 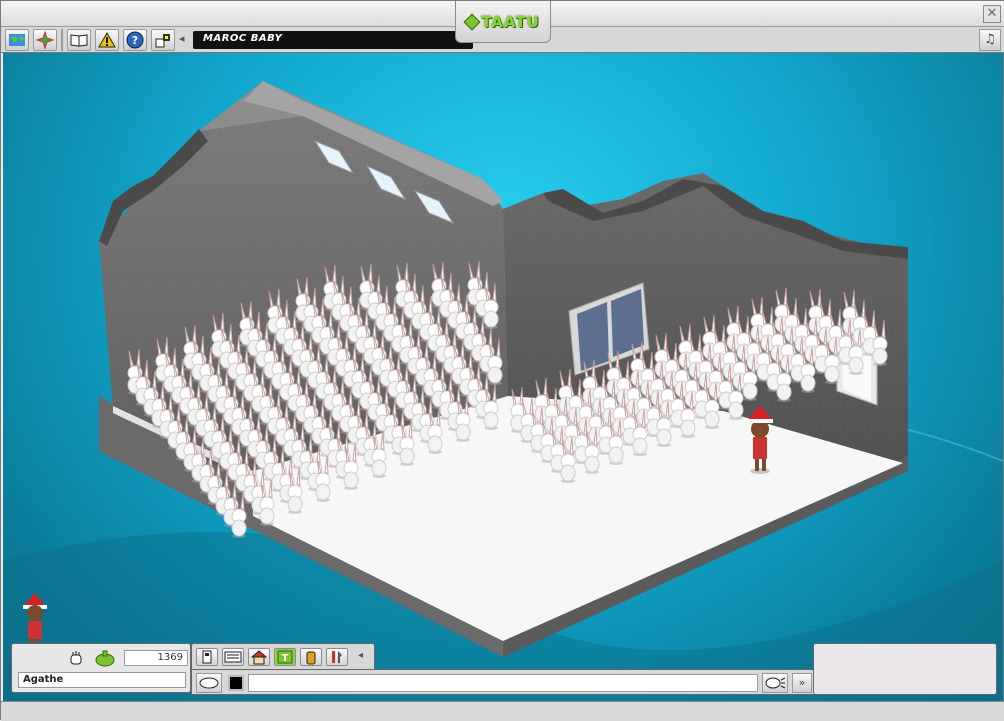 I want to click on room-icon, so click(x=162, y=41).